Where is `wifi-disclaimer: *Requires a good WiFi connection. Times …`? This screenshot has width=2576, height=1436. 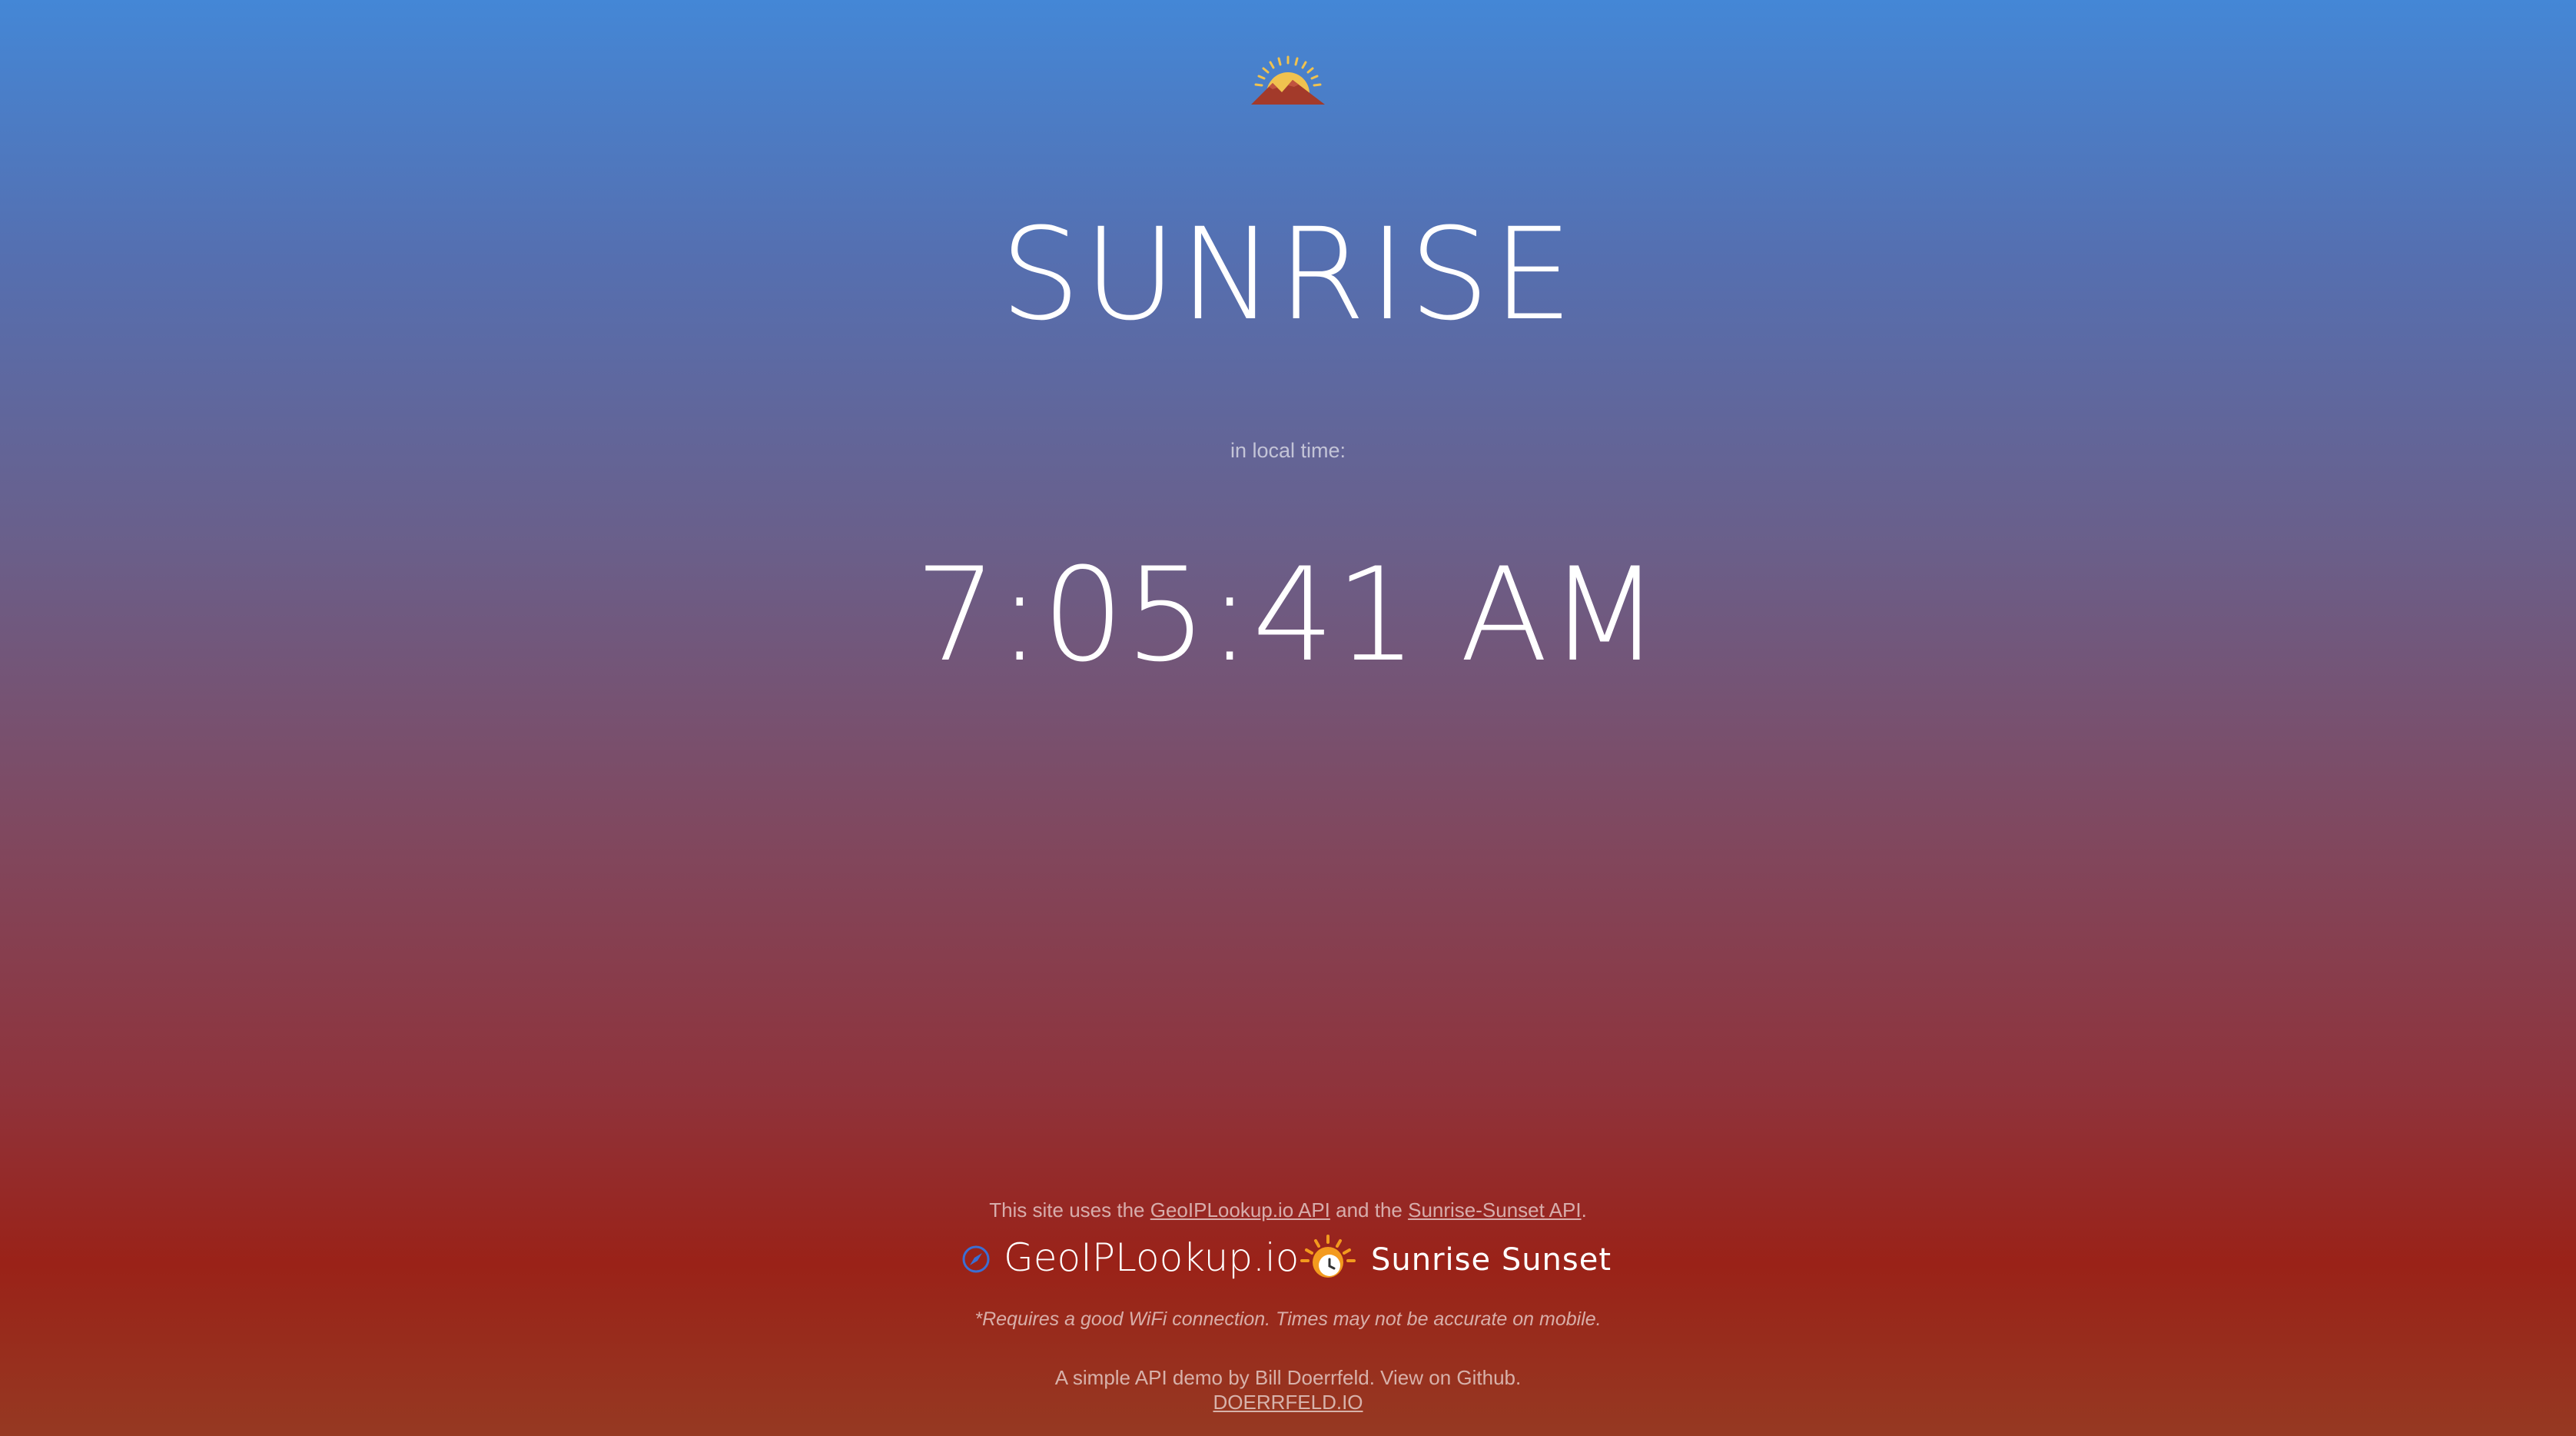
wifi-disclaimer: *Requires a good WiFi connection. Times … is located at coordinates (1288, 1319).